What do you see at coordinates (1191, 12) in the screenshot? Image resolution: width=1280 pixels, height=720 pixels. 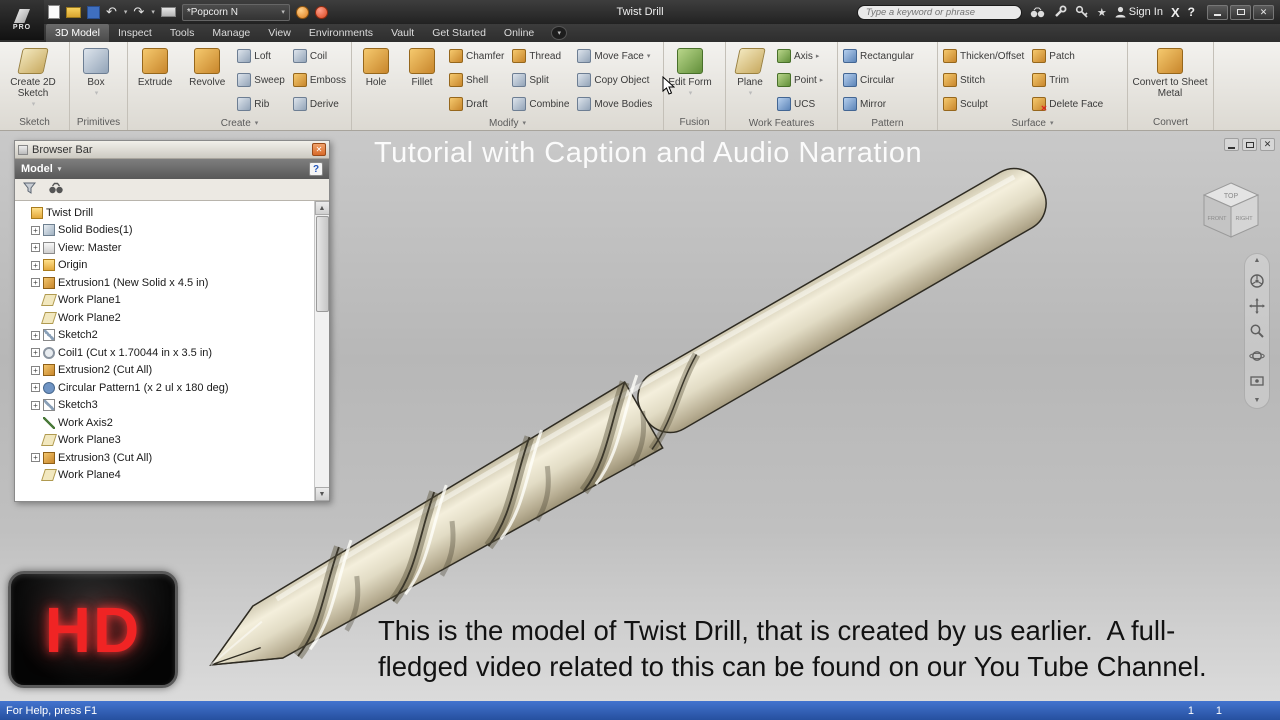 I see `help-icon: ?` at bounding box center [1191, 12].